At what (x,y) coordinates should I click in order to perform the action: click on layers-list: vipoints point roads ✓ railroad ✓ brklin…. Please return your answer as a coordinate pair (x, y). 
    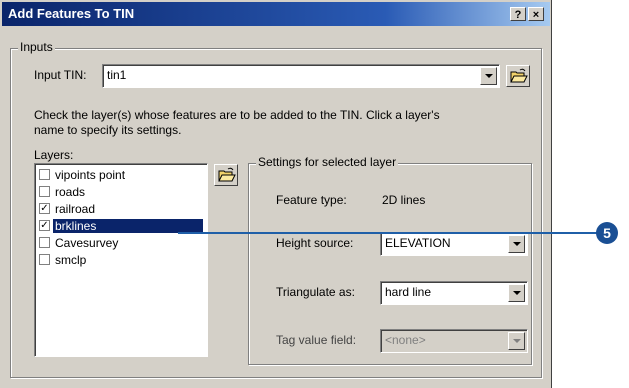
    Looking at the image, I should click on (121, 260).